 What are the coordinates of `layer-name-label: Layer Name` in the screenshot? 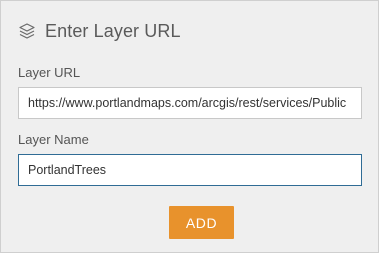 It's located at (53, 139).